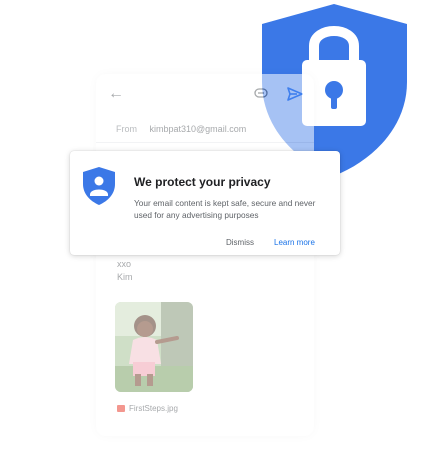  I want to click on privacy-shield-icon, so click(99, 186).